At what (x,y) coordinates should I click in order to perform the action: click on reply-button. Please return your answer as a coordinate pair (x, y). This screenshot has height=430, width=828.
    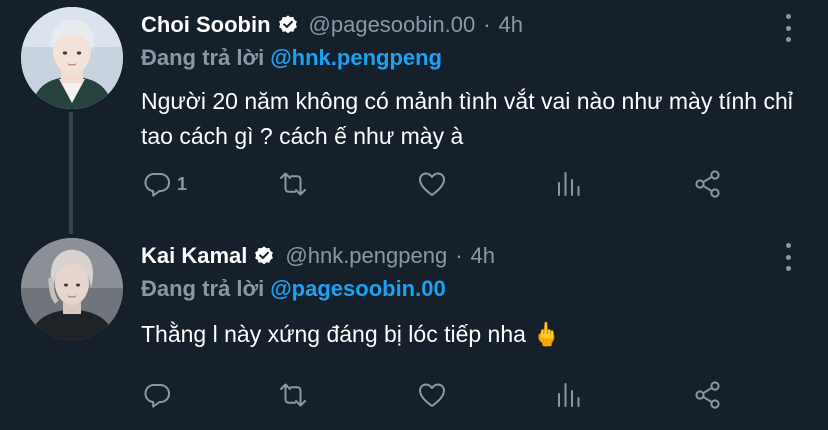
    Looking at the image, I should click on (159, 395).